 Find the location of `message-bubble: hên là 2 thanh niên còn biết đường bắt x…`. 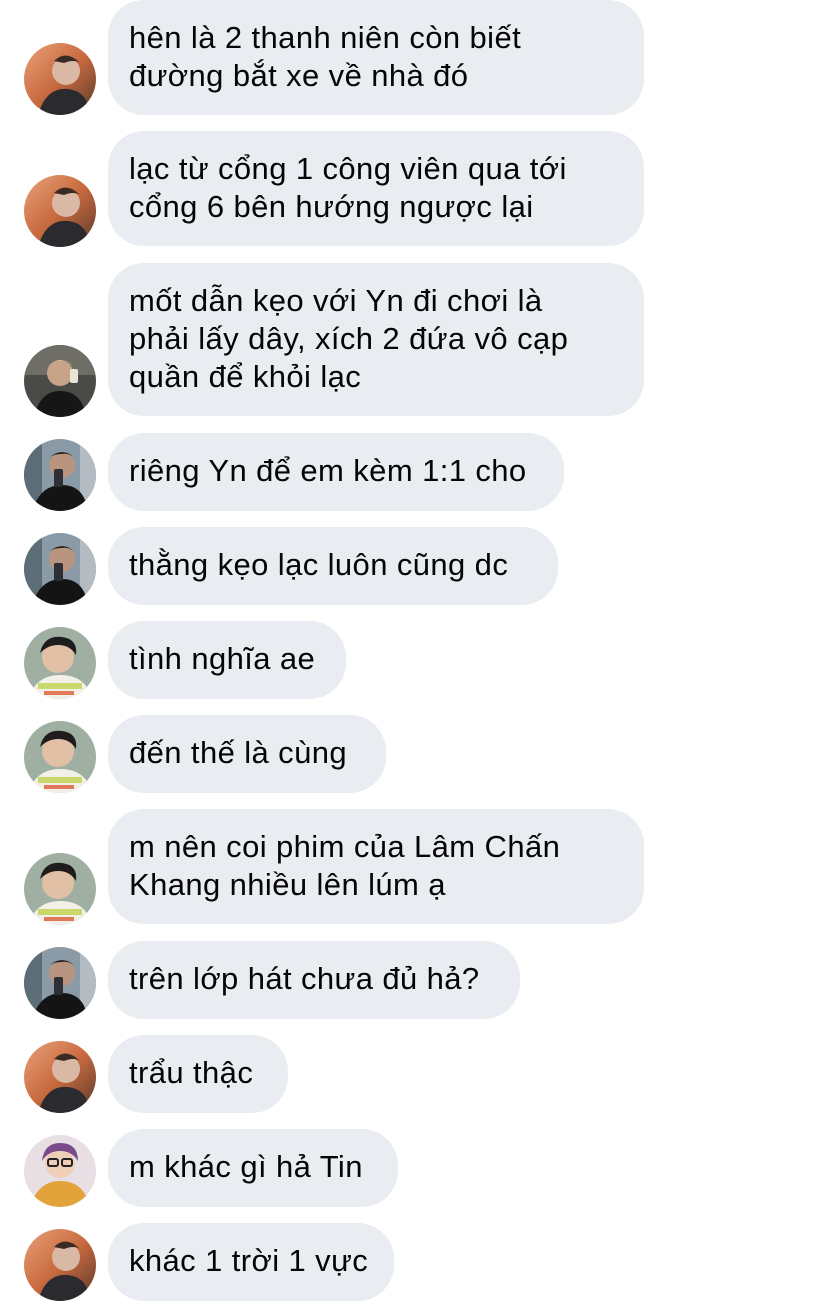

message-bubble: hên là 2 thanh niên còn biết đường bắt x… is located at coordinates (376, 57).